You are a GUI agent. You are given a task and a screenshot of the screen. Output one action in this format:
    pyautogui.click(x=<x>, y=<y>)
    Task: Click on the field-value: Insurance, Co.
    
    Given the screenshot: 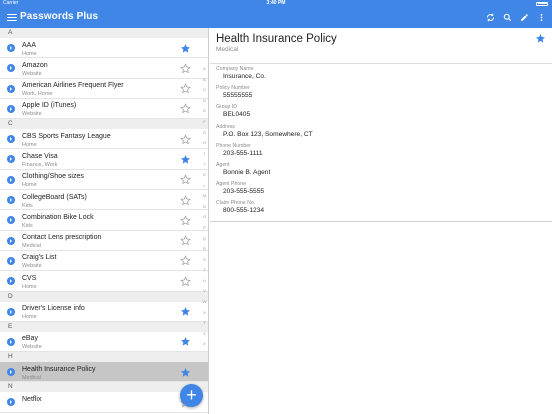 What is the action you would take?
    pyautogui.click(x=244, y=76)
    